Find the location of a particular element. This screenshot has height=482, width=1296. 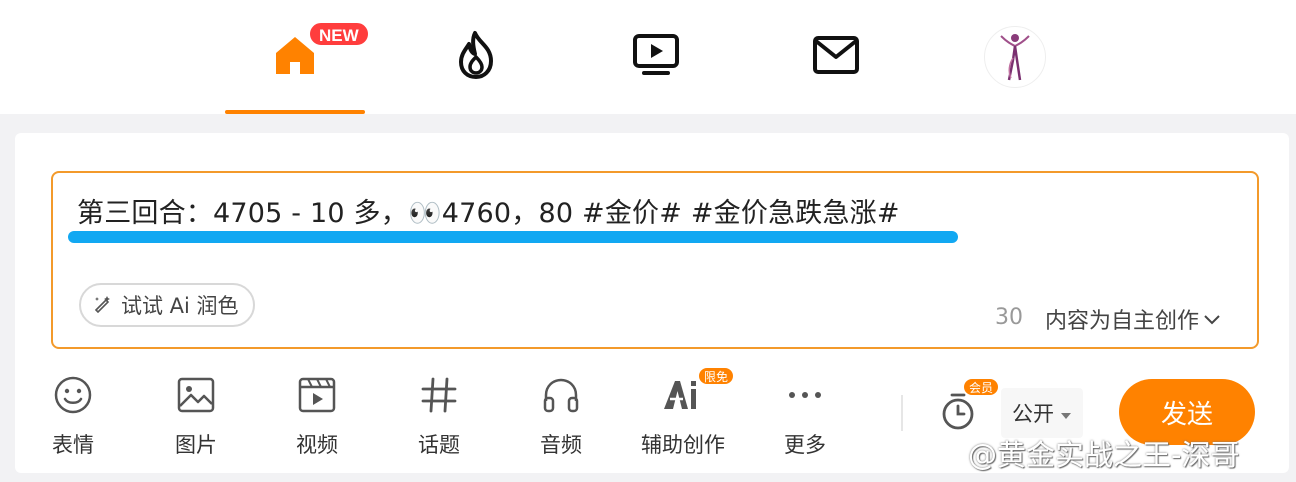

emoji-button: 表情 is located at coordinates (73, 416).